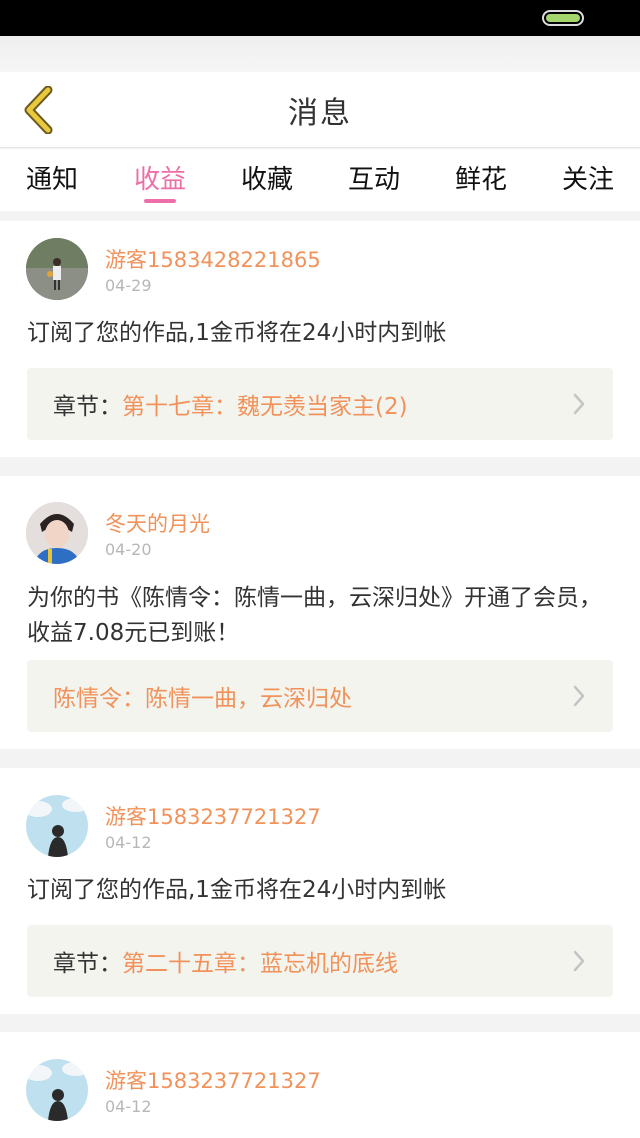  Describe the element at coordinates (265, 407) in the screenshot. I see `chapter-link-value: 第十七章：魏无羡当家主(2)` at that location.